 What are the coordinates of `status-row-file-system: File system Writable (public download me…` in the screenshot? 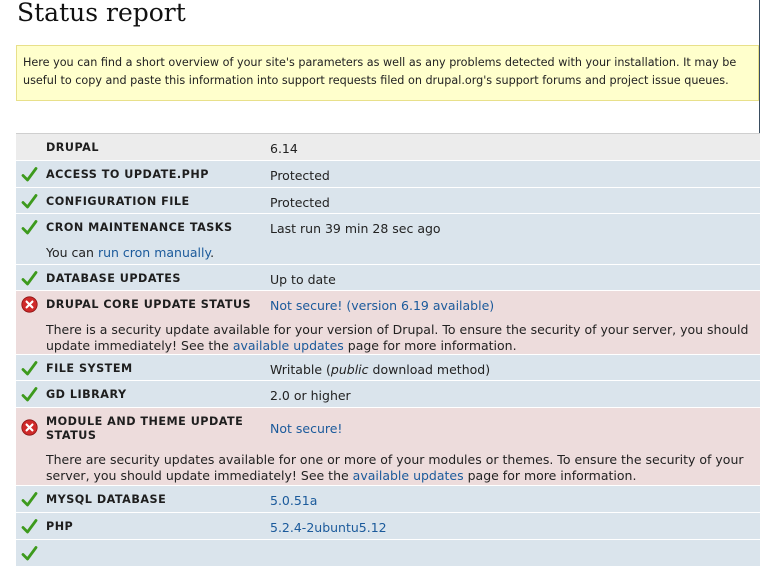 It's located at (388, 368).